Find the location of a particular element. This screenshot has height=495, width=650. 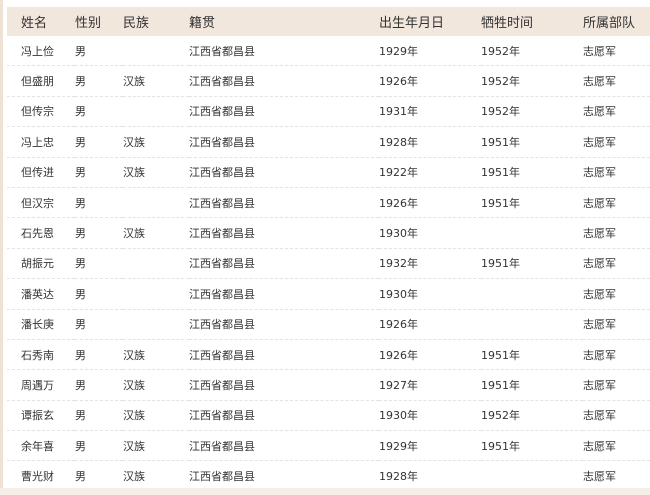

header-death-date: 牺牲时间 is located at coordinates (507, 23).